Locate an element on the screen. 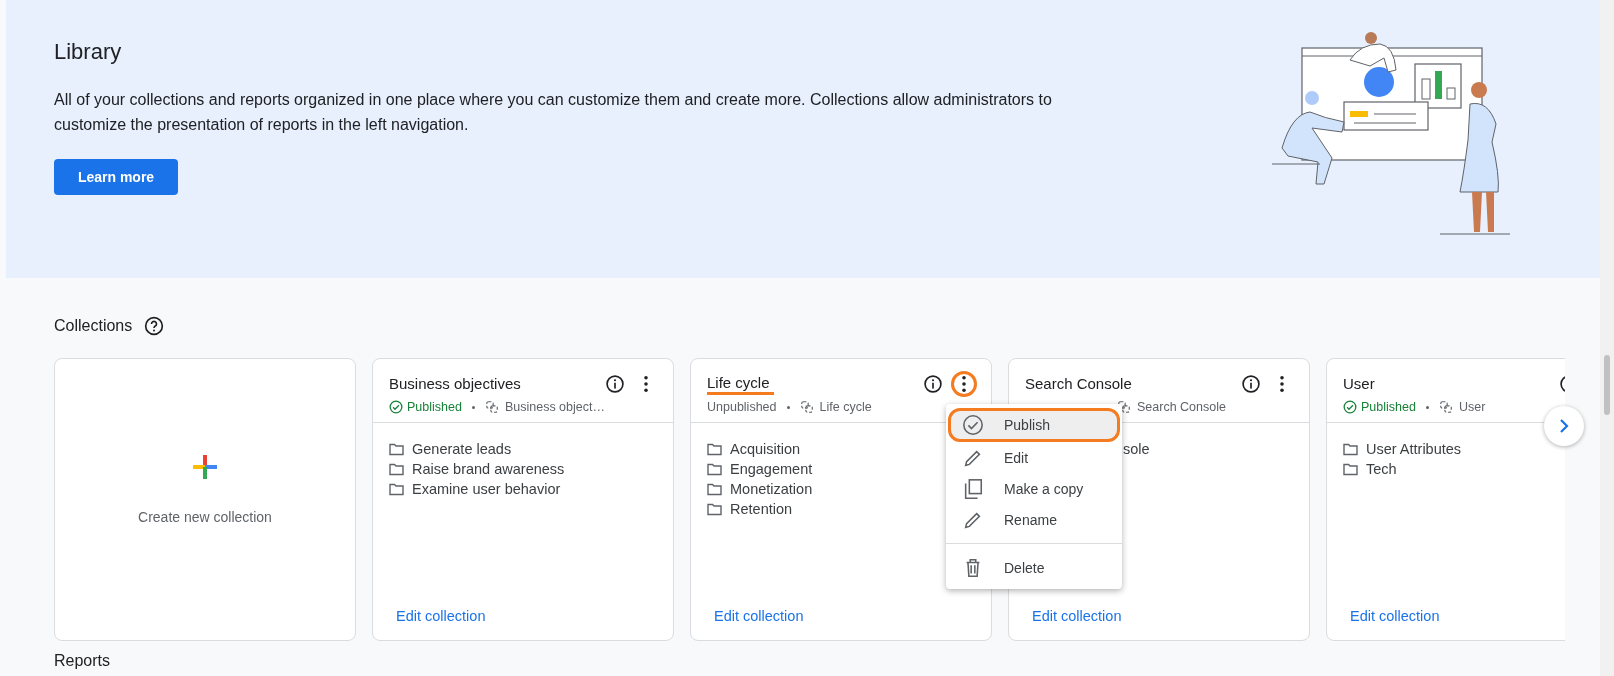 The width and height of the screenshot is (1614, 676). folder-item: Examine user behavior is located at coordinates (486, 489).